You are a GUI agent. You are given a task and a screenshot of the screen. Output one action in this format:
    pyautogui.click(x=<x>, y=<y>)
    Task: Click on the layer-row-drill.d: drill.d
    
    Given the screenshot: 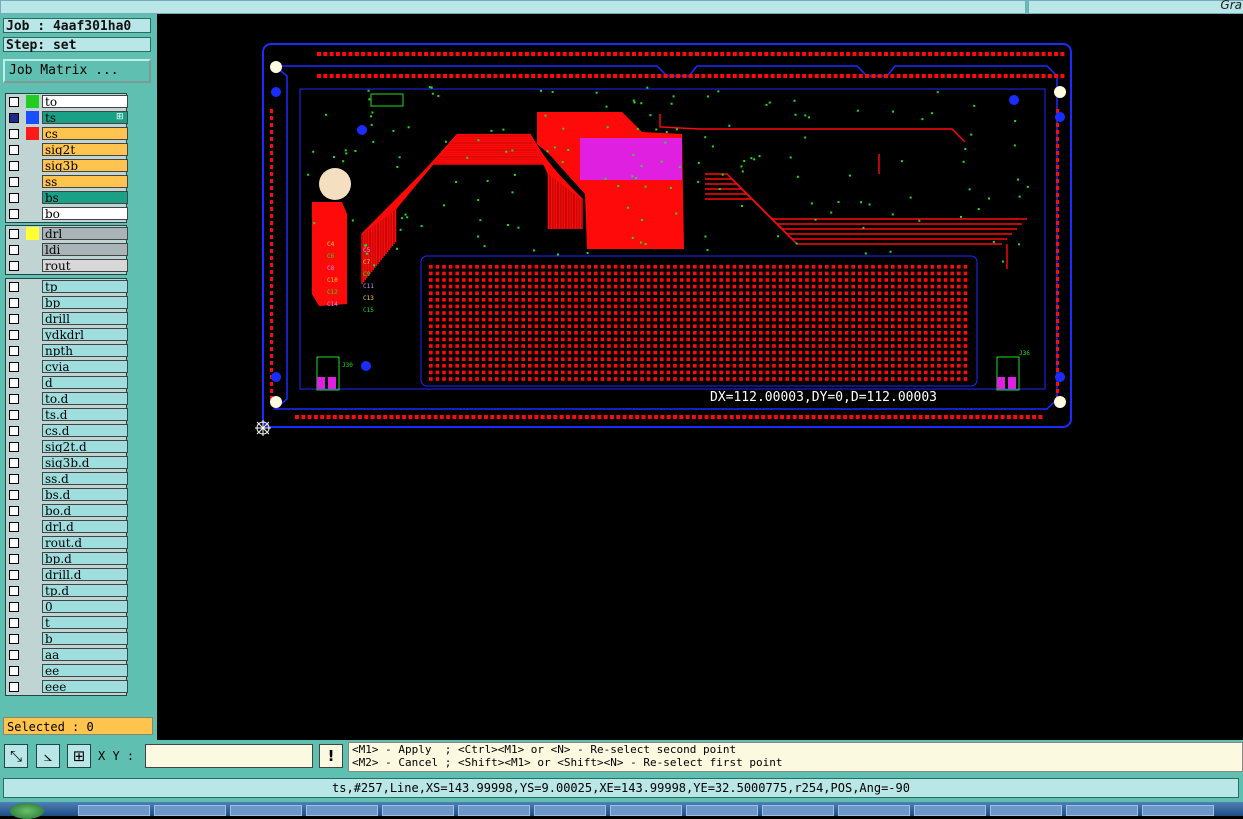 What is the action you would take?
    pyautogui.click(x=67, y=575)
    